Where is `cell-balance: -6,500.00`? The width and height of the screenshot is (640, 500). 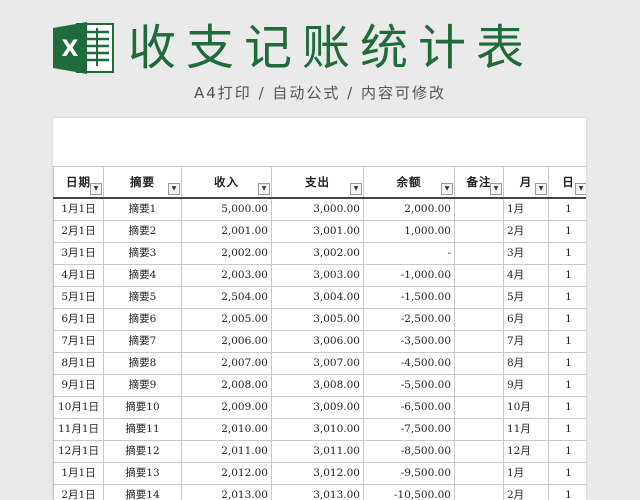 cell-balance: -6,500.00 is located at coordinates (409, 407).